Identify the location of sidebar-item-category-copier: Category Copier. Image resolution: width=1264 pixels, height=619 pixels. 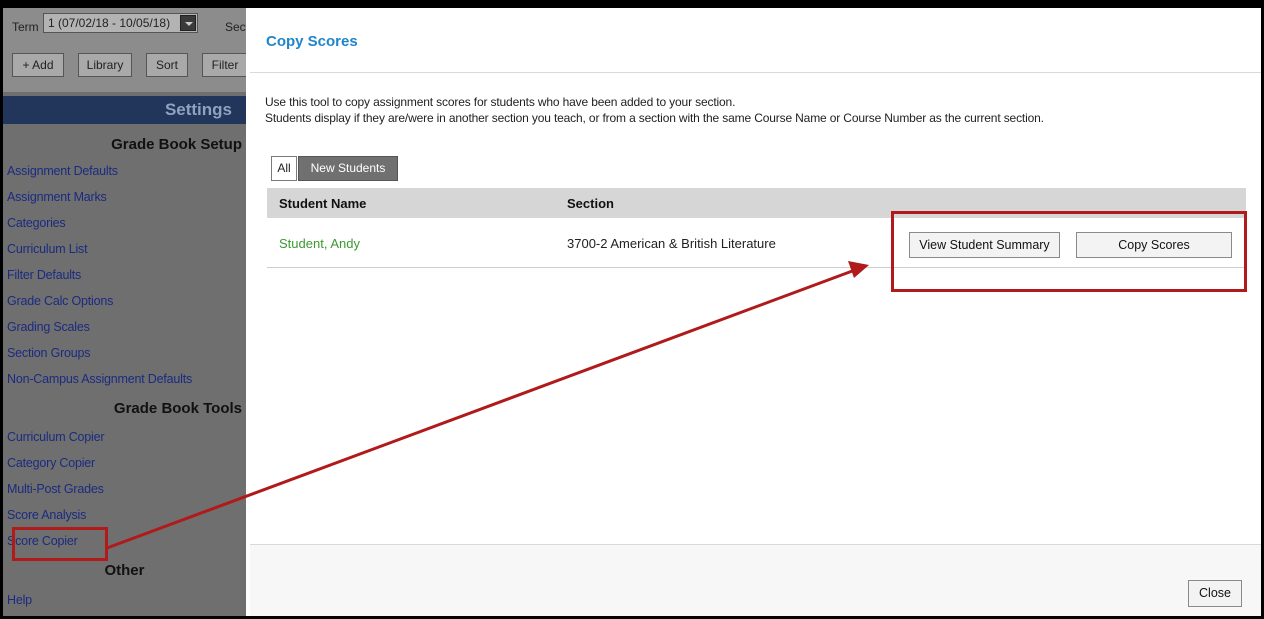
(51, 463).